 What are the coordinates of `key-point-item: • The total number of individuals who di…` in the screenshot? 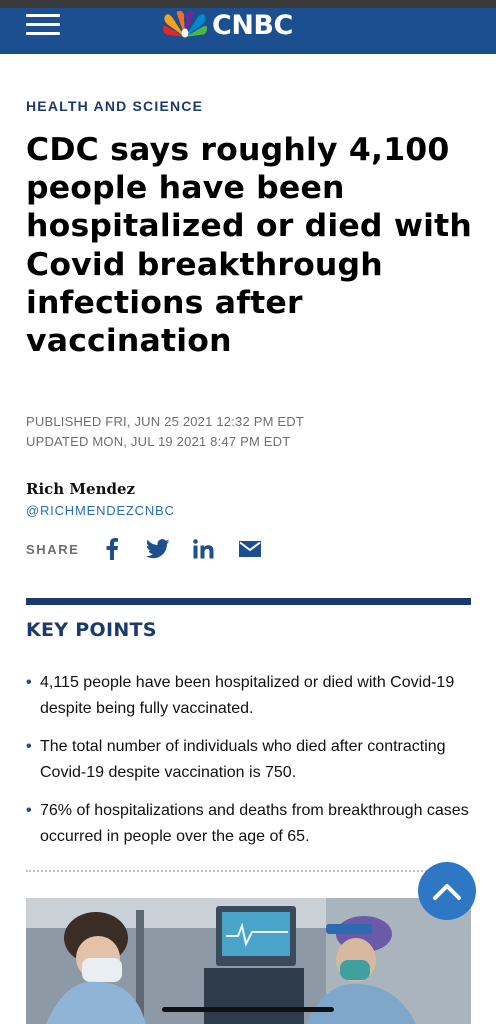 It's located at (251, 760).